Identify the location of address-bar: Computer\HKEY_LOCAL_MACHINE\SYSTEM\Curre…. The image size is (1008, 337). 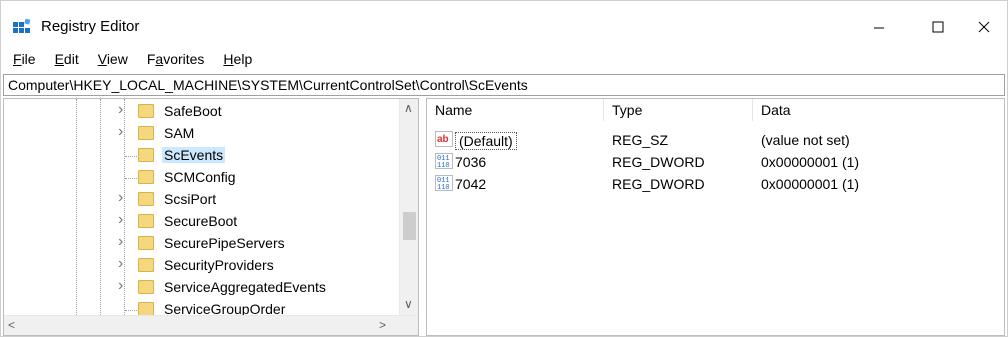
(504, 85).